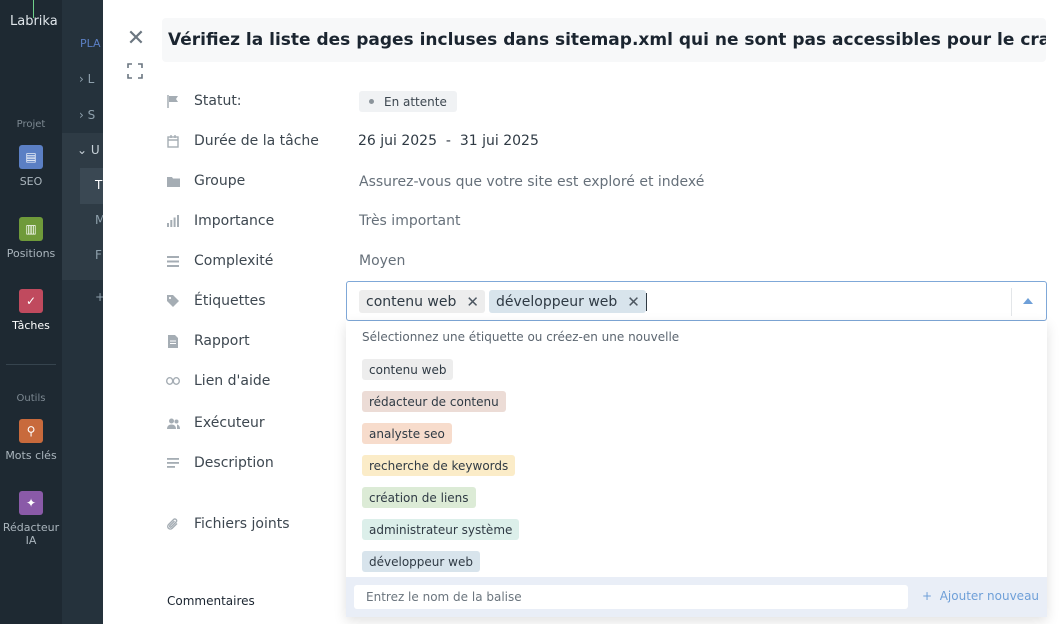 The height and width of the screenshot is (624, 1060). I want to click on expand-button, so click(136, 72).